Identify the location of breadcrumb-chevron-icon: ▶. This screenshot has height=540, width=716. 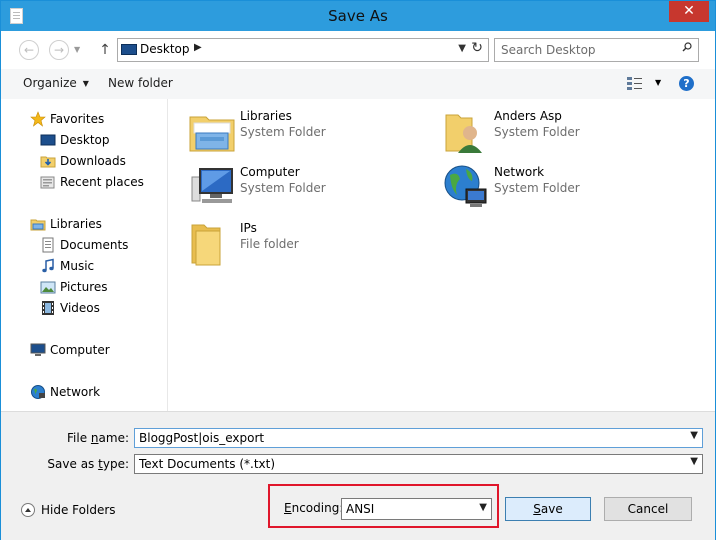
(198, 47).